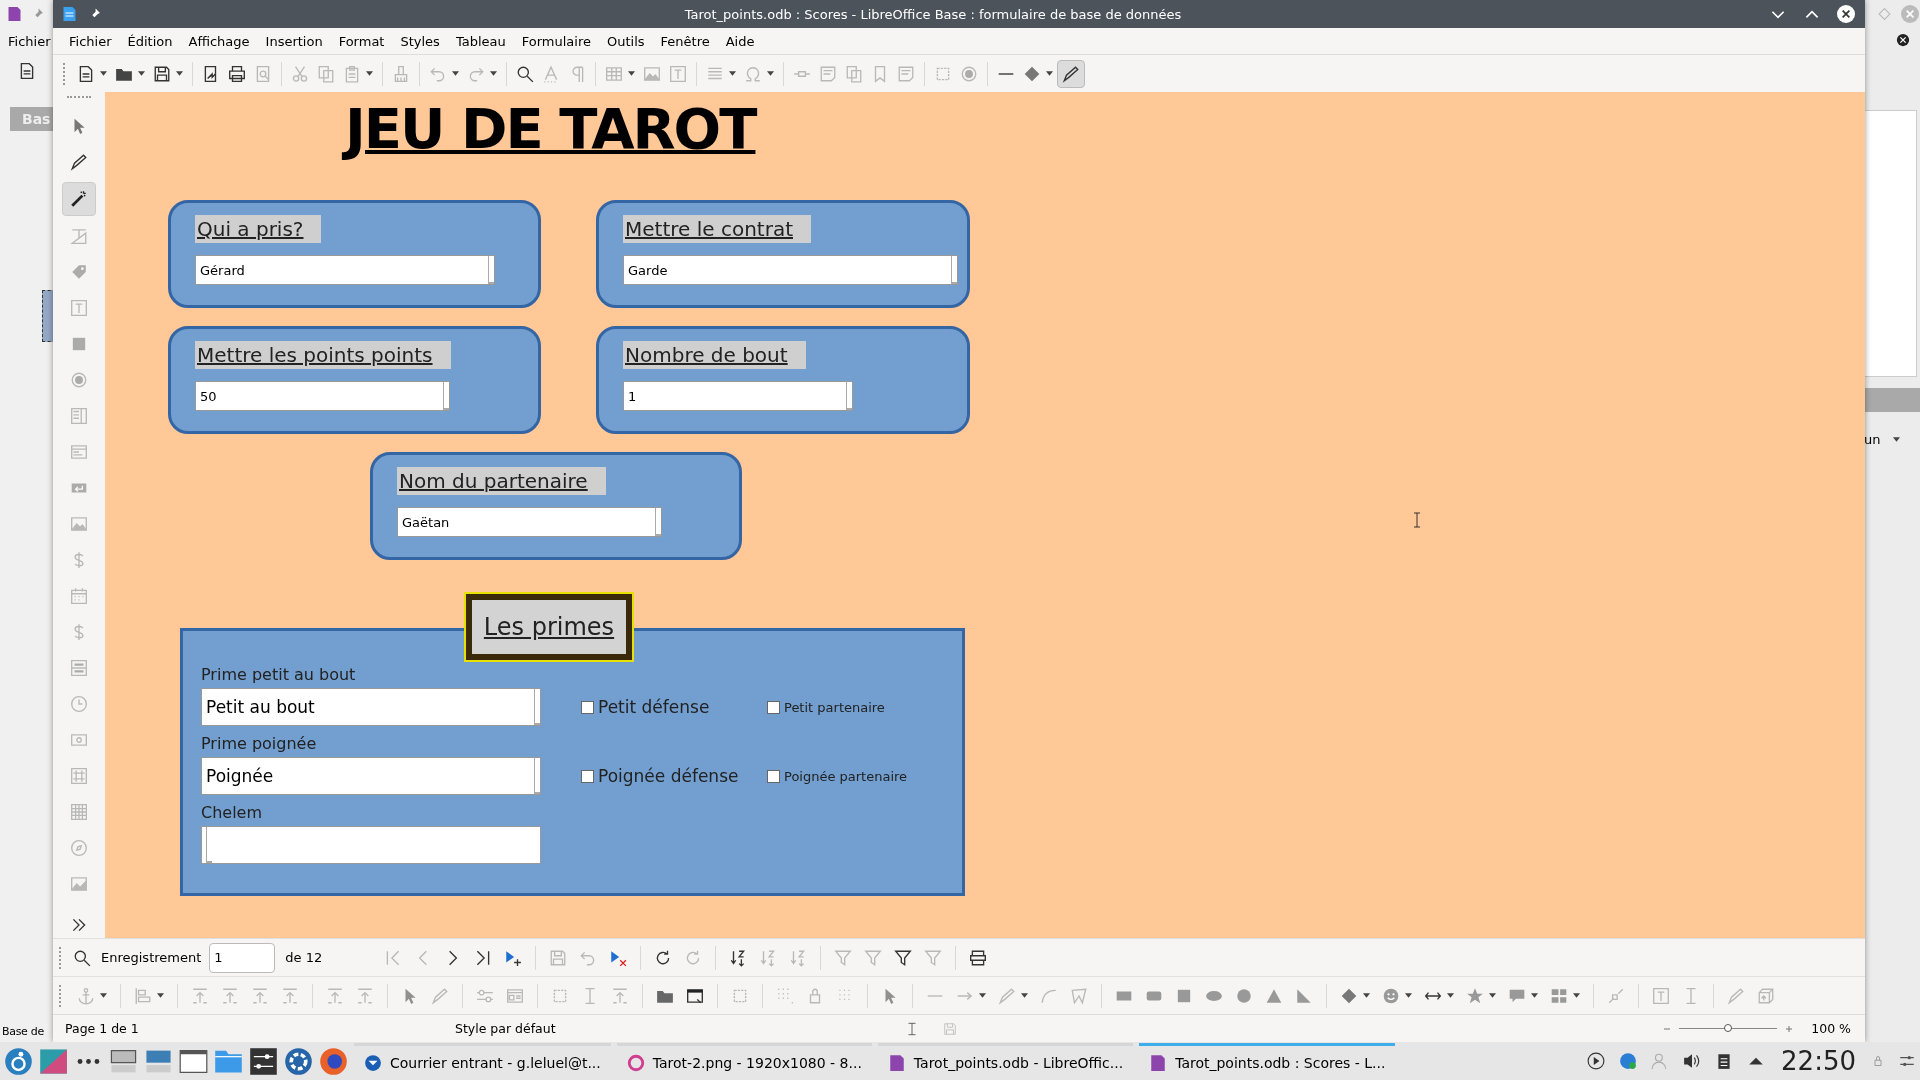 The height and width of the screenshot is (1080, 1920). Describe the element at coordinates (625, 41) in the screenshot. I see `menu-item: Outils` at that location.